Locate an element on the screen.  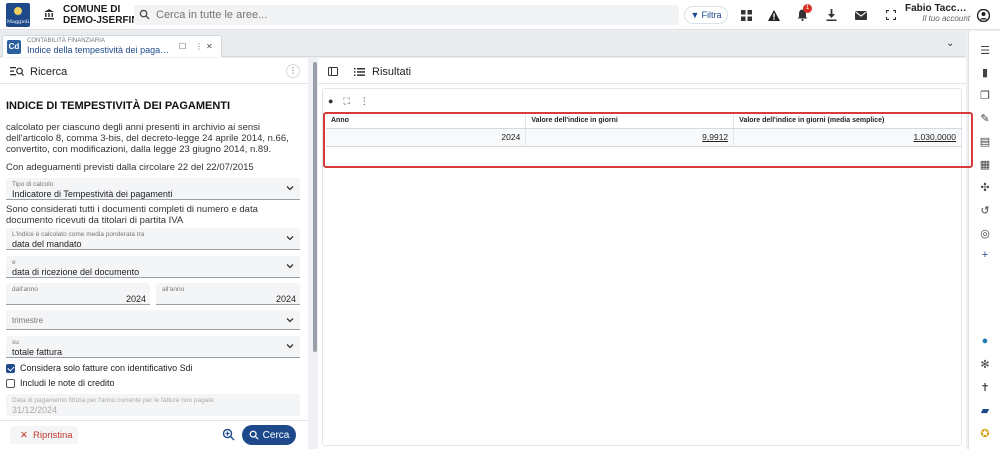
institution-icon is located at coordinates (49, 14).